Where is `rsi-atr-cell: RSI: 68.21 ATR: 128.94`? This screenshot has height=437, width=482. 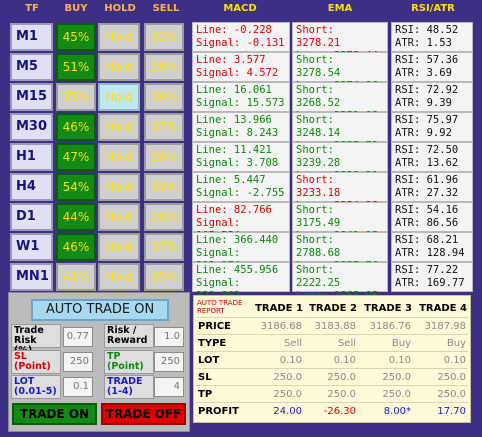 rsi-atr-cell: RSI: 68.21 ATR: 128.94 is located at coordinates (432, 247).